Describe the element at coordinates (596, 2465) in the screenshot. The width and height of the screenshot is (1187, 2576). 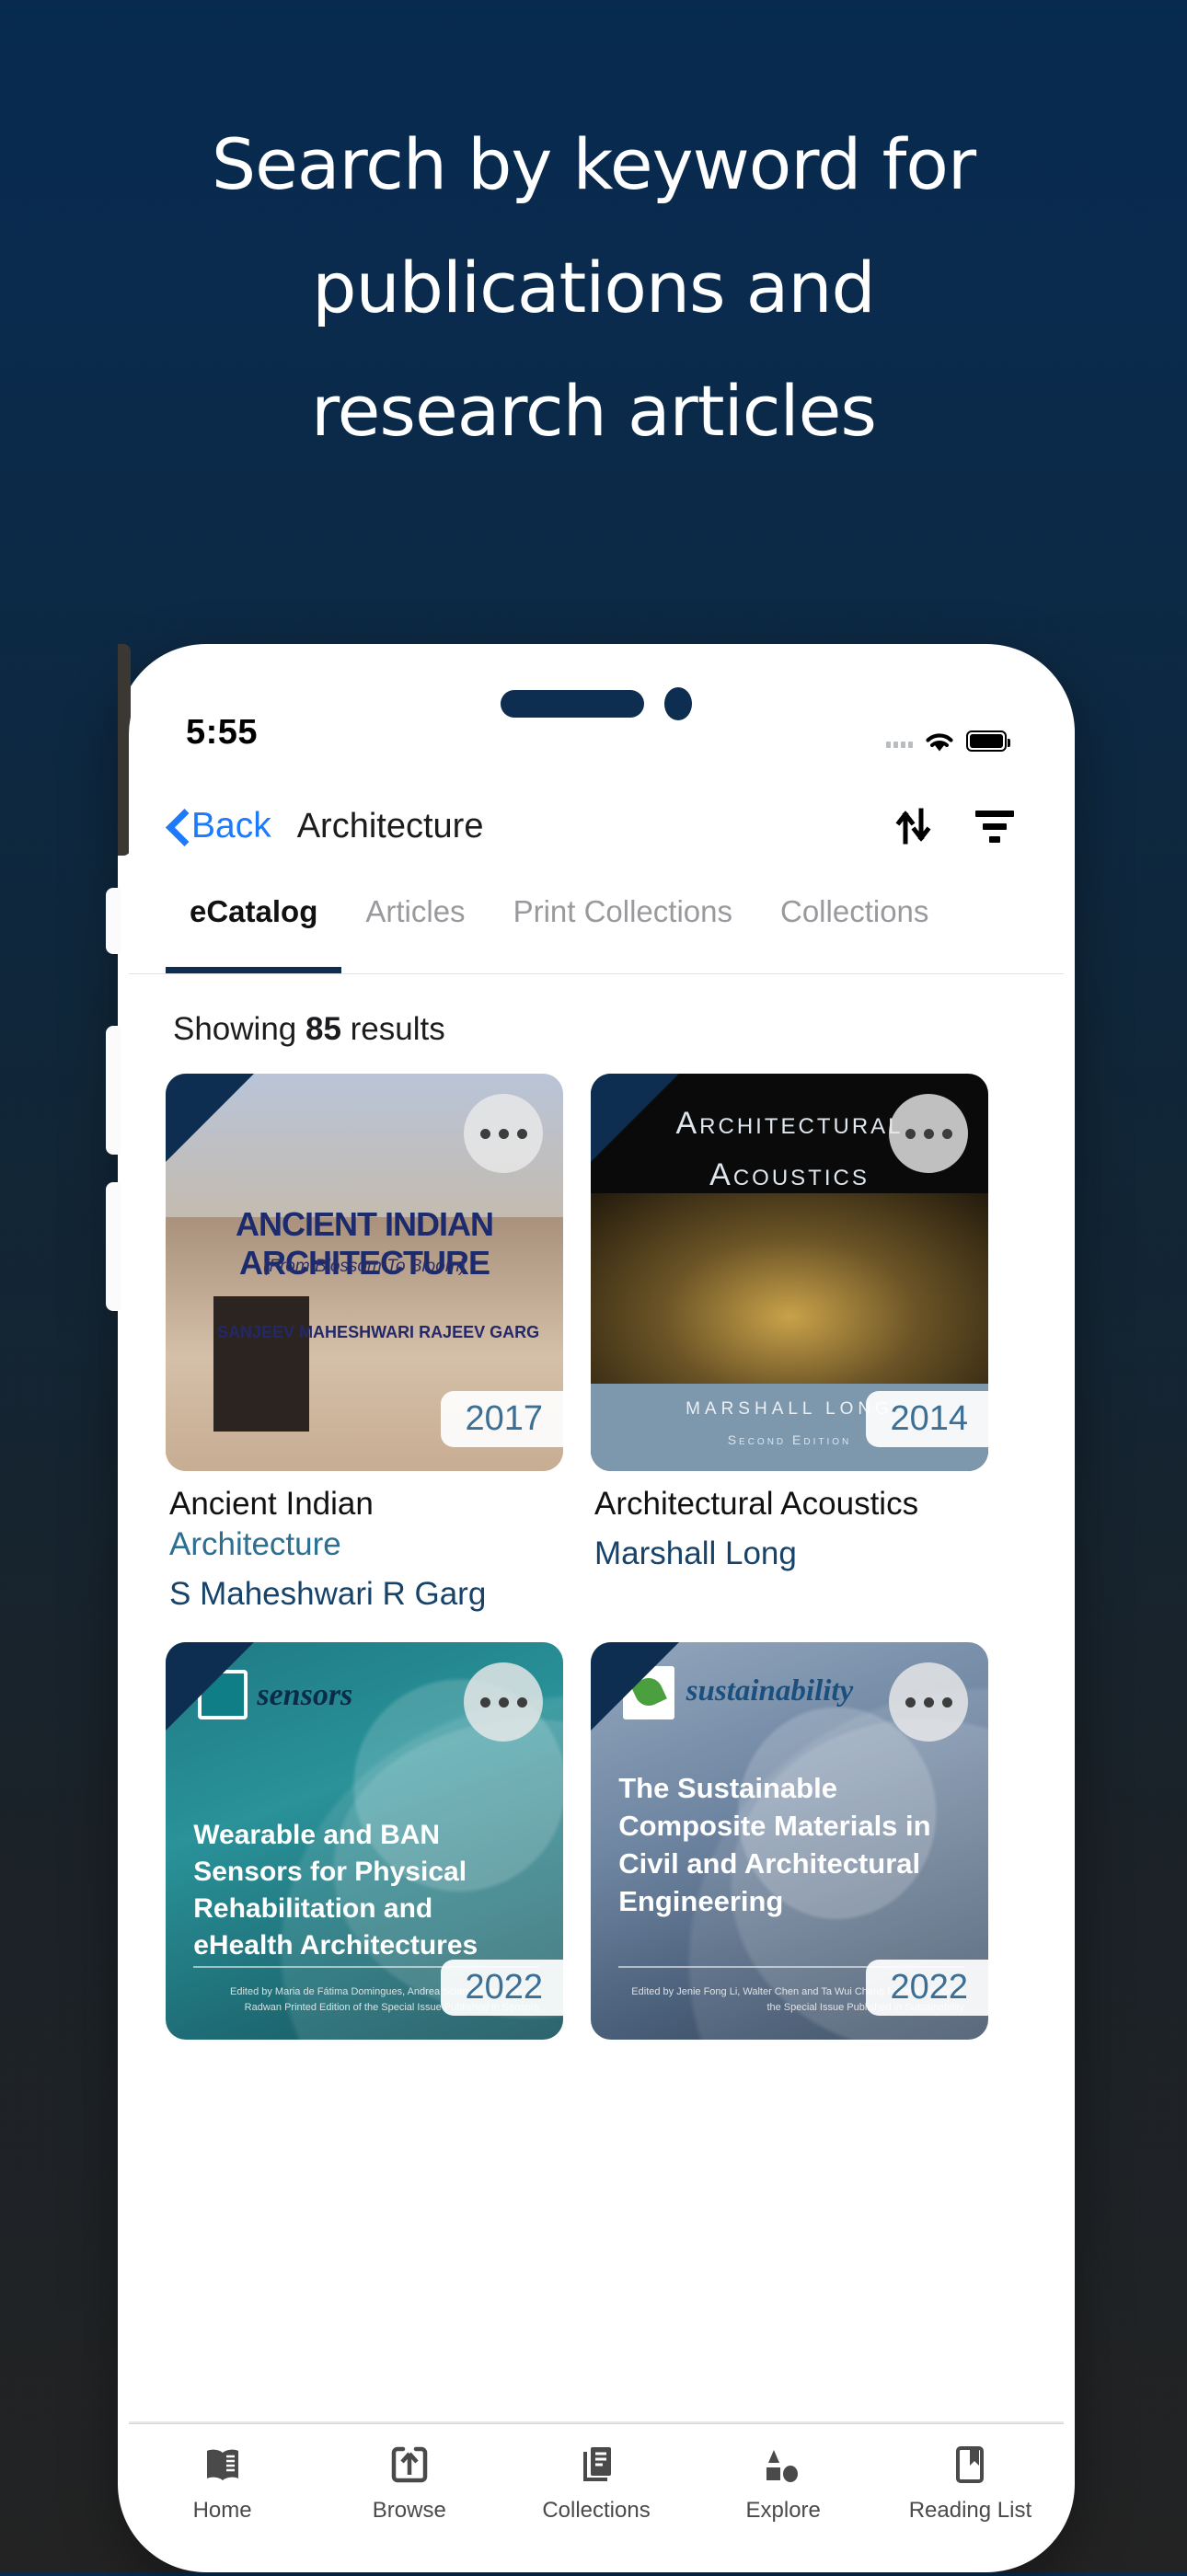
I see `stacked-documents-icon` at that location.